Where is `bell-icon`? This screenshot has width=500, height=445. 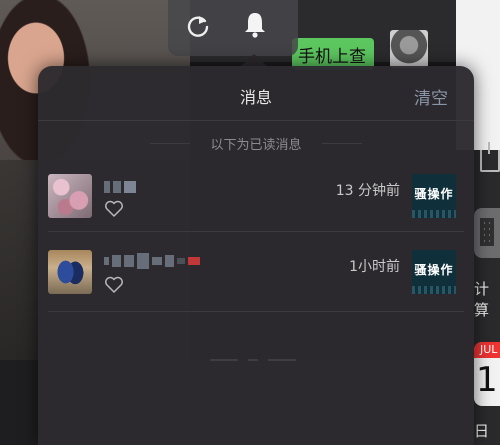
bell-icon is located at coordinates (255, 25).